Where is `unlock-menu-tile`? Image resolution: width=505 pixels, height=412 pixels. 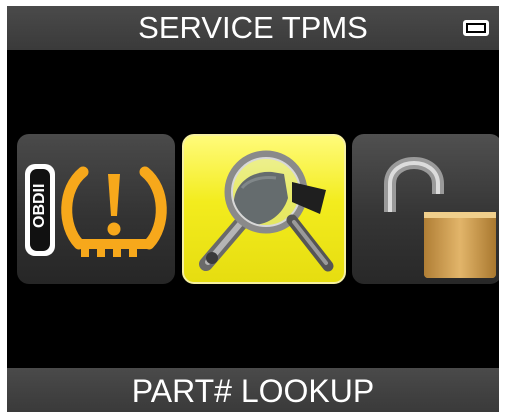
unlock-menu-tile is located at coordinates (425, 209).